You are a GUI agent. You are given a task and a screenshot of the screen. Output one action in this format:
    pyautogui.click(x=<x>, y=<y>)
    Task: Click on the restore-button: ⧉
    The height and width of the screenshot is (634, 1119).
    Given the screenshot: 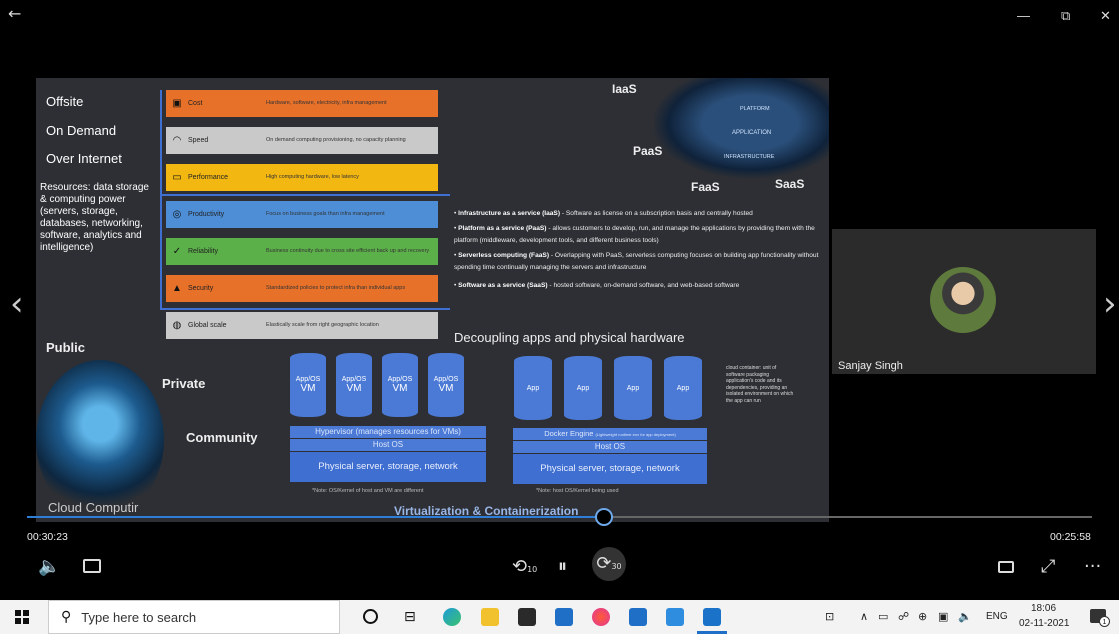 What is the action you would take?
    pyautogui.click(x=1065, y=16)
    